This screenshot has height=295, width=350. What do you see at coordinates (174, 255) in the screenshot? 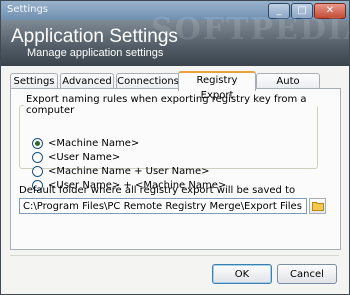
I see `footer-divider` at bounding box center [174, 255].